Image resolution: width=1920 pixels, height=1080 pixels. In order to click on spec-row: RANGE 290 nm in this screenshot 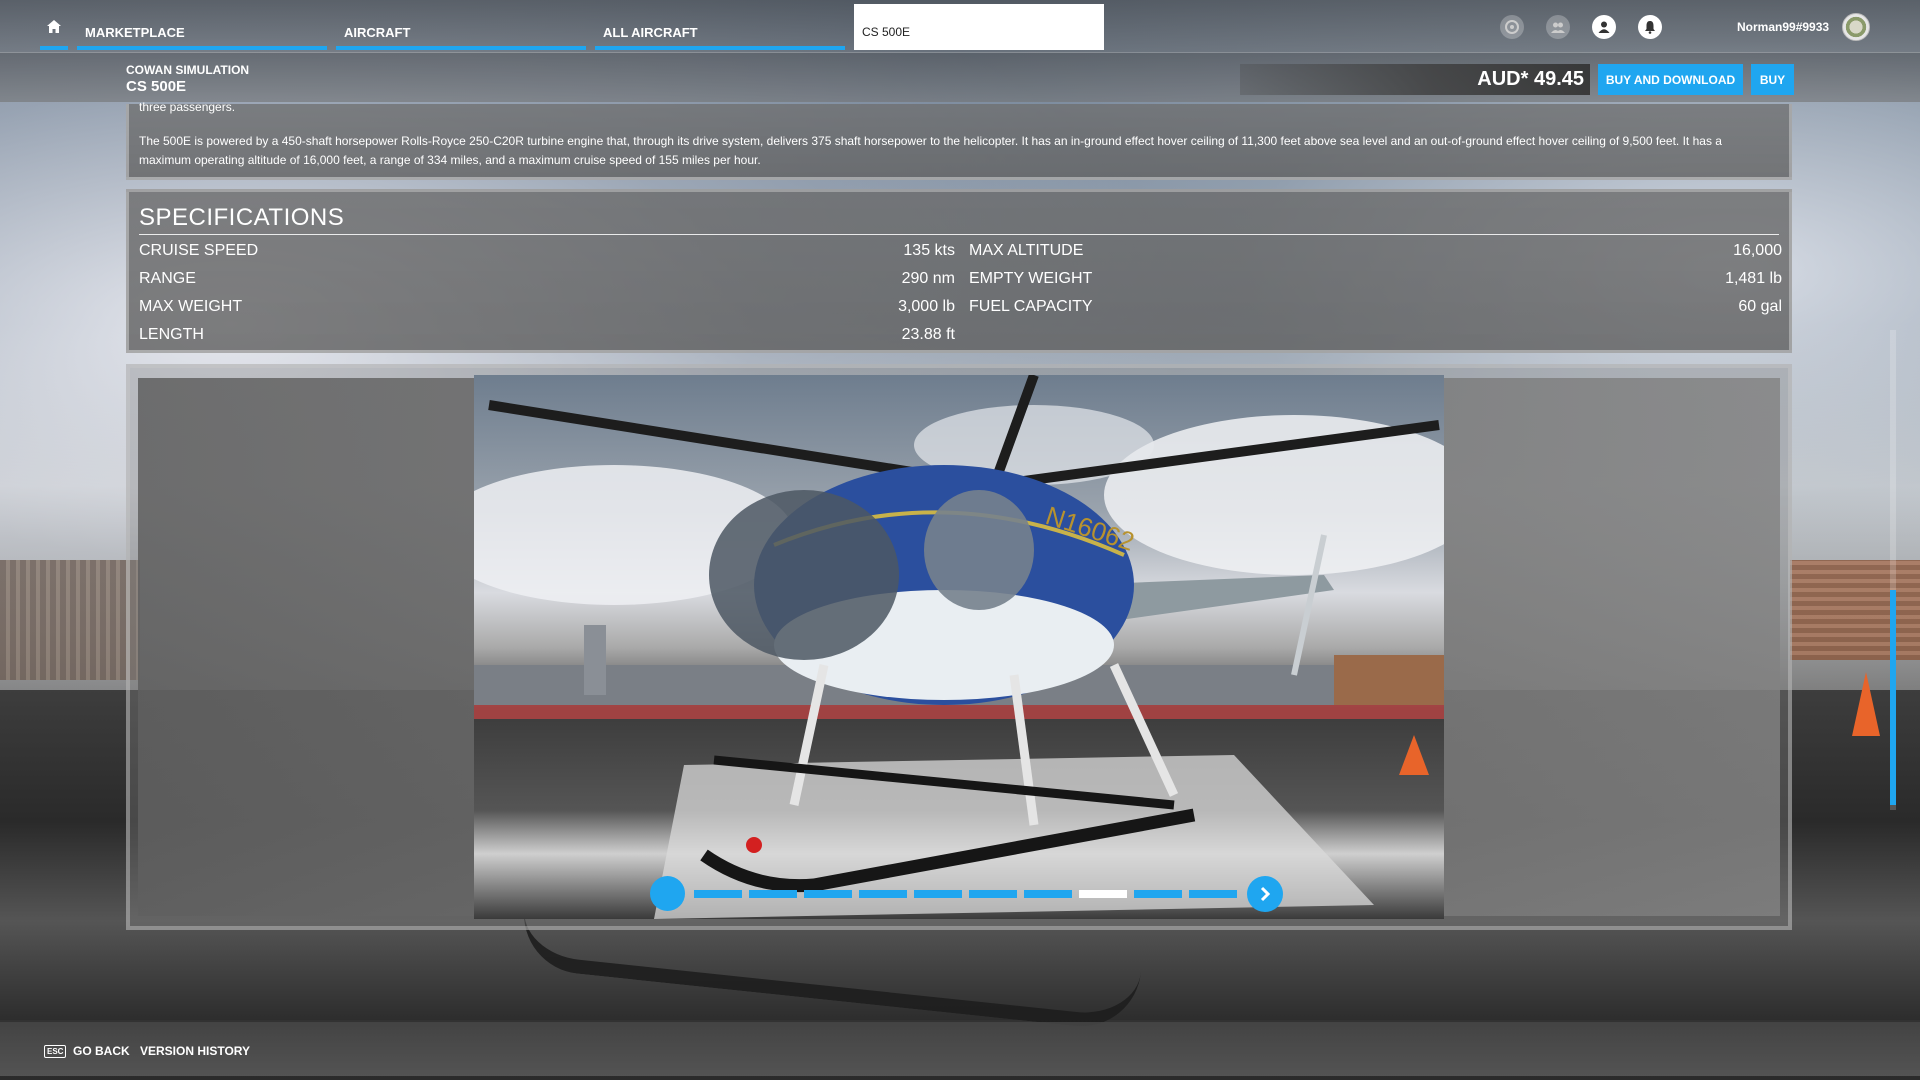, I will do `click(547, 281)`.